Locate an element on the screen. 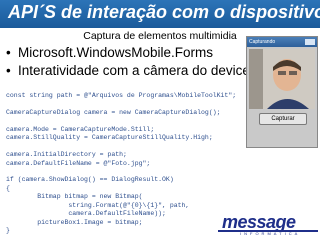 The image size is (320, 240). camera-preview is located at coordinates (282, 79).